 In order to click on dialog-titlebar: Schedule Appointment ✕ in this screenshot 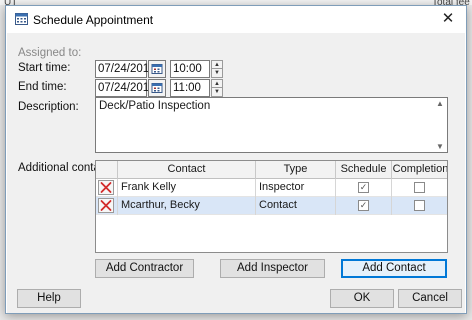, I will do `click(236, 19)`.